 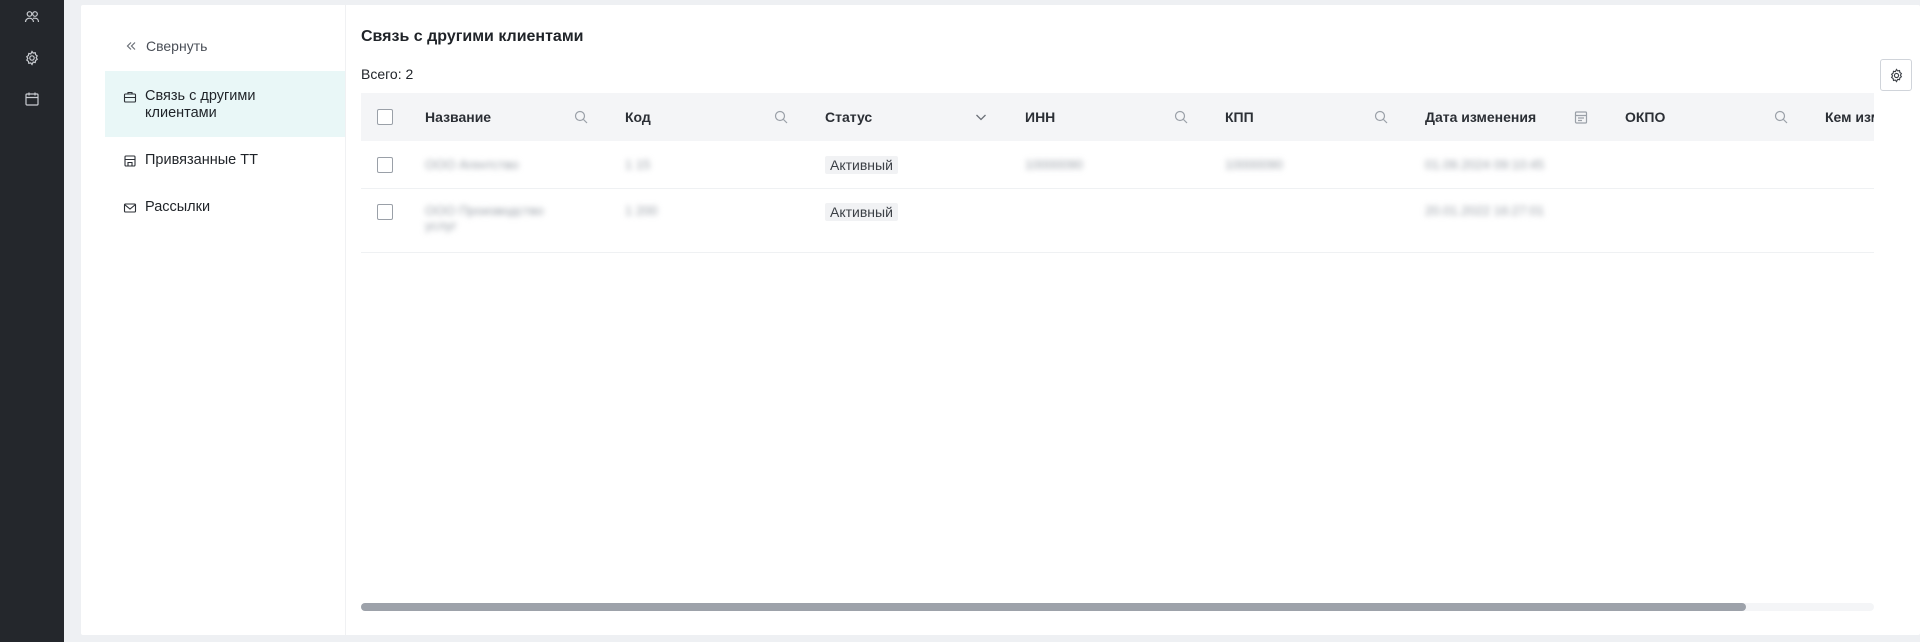 What do you see at coordinates (387, 74) in the screenshot?
I see `total-count: Всего: 2` at bounding box center [387, 74].